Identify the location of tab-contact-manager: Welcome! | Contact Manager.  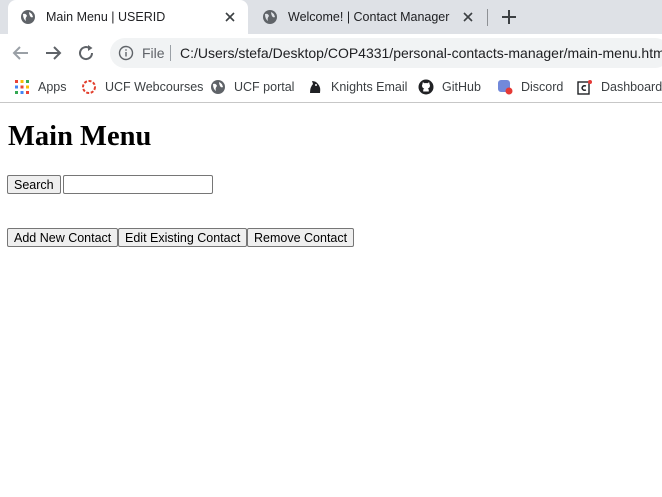
(368, 17).